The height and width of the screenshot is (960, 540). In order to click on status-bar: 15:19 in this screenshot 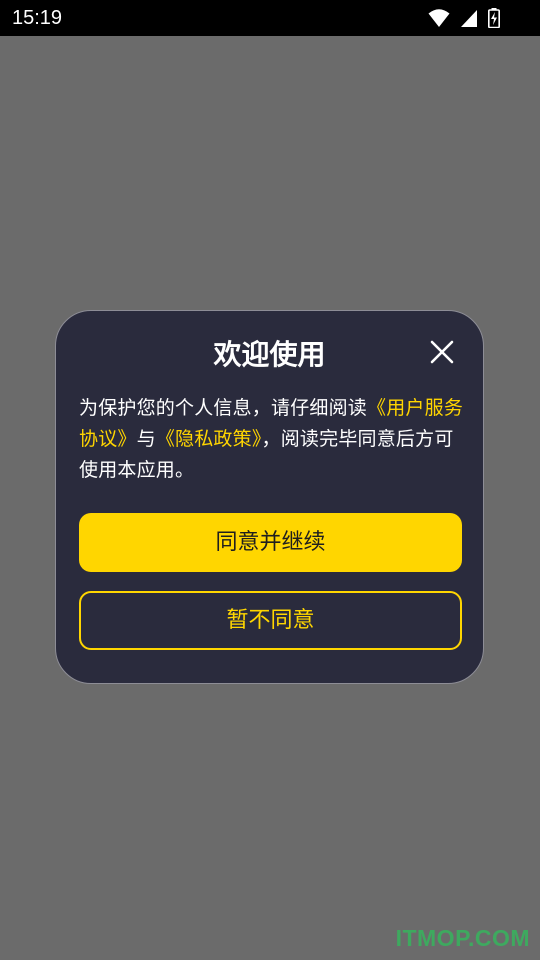, I will do `click(270, 18)`.